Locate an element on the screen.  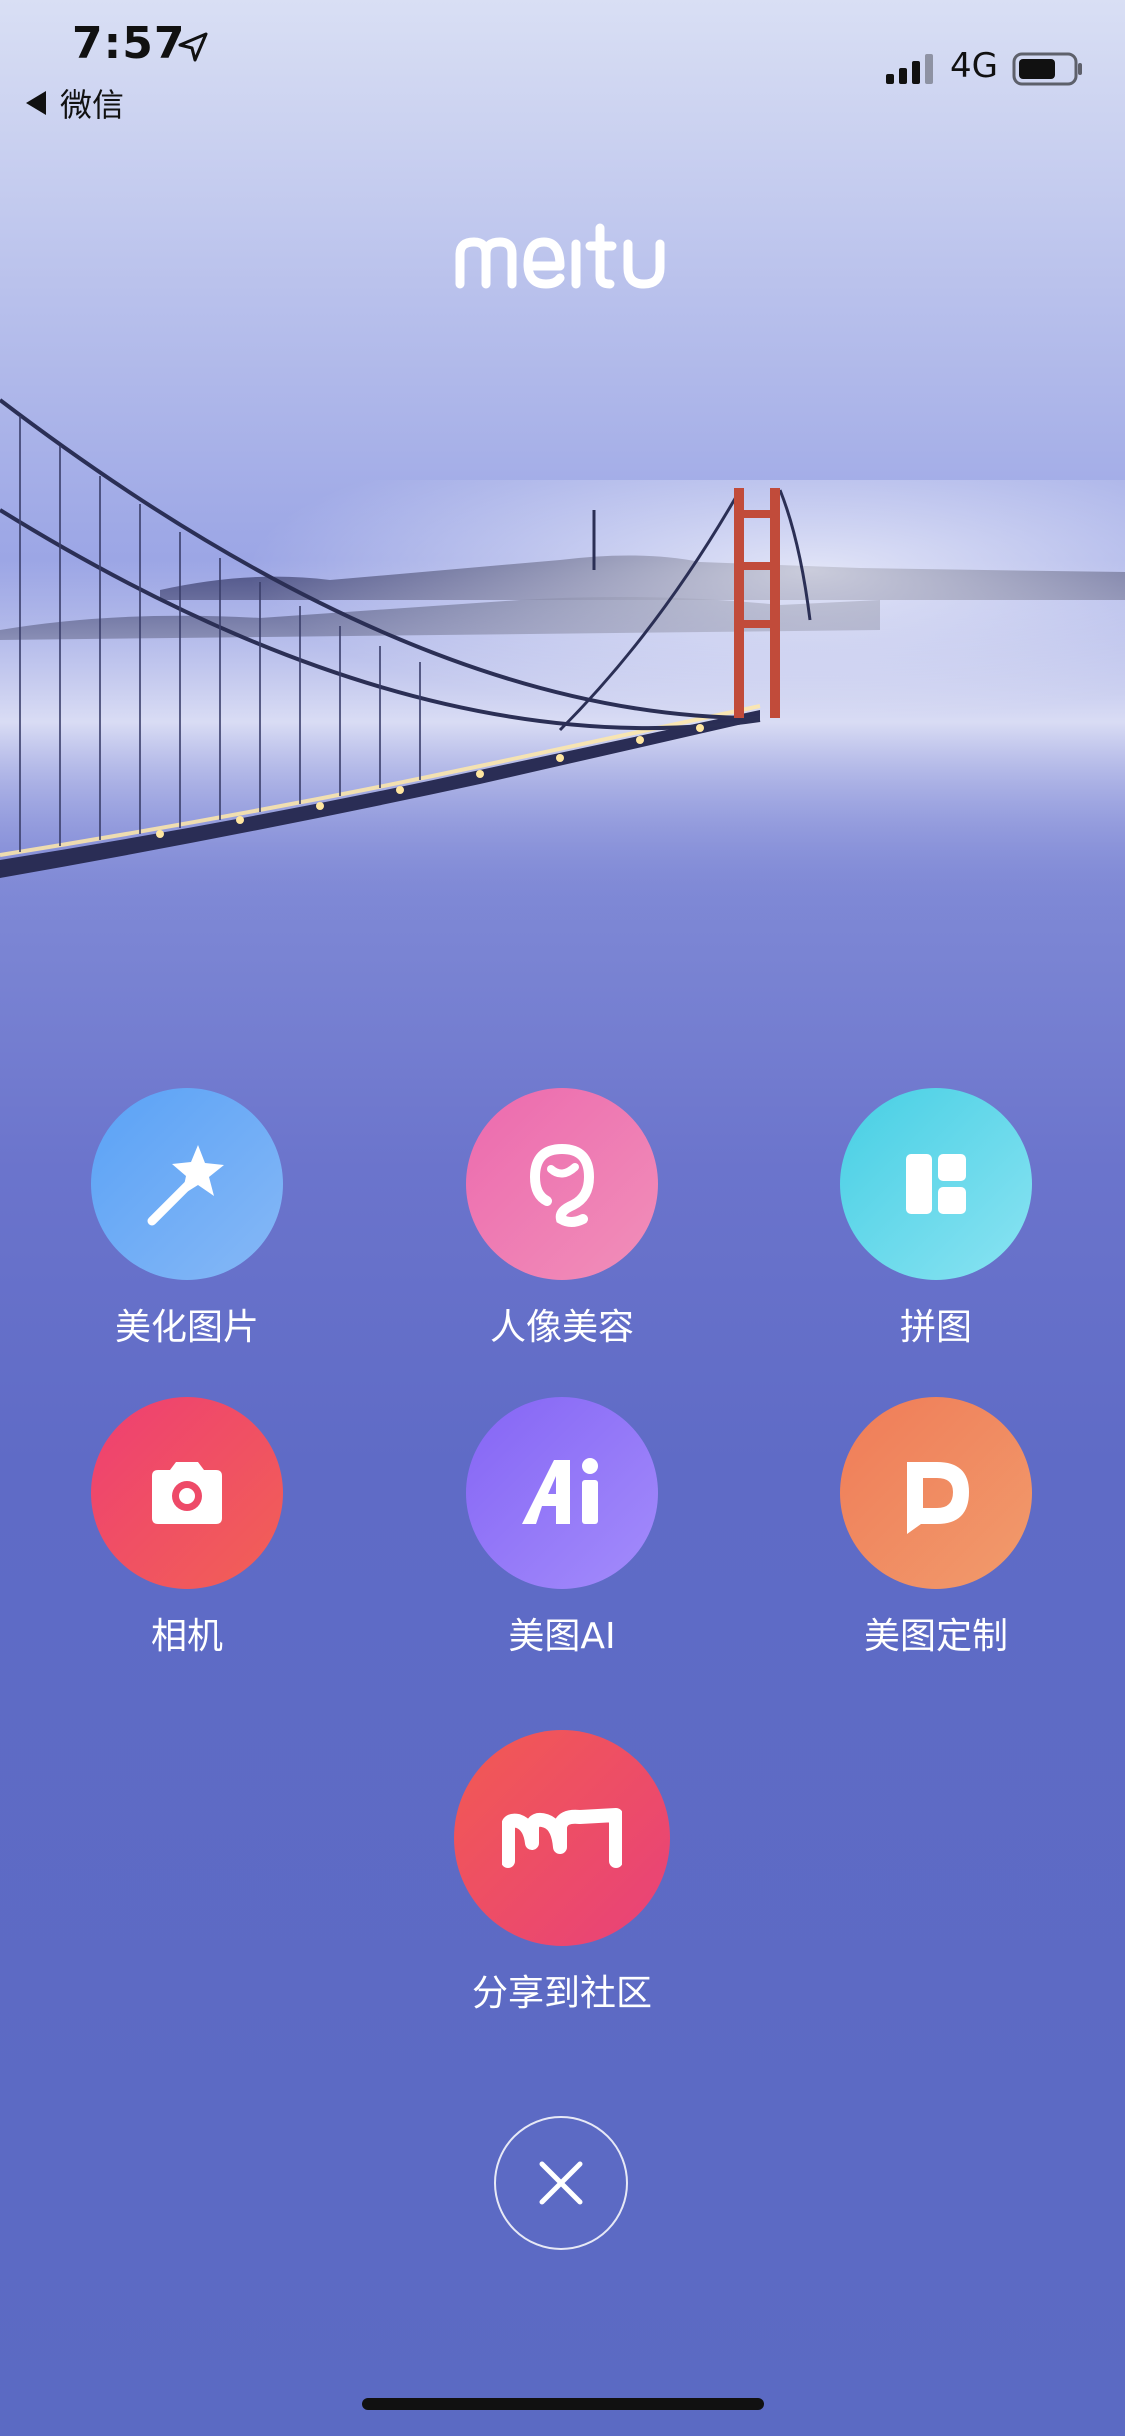
custom-d-icon is located at coordinates (938, 1498).